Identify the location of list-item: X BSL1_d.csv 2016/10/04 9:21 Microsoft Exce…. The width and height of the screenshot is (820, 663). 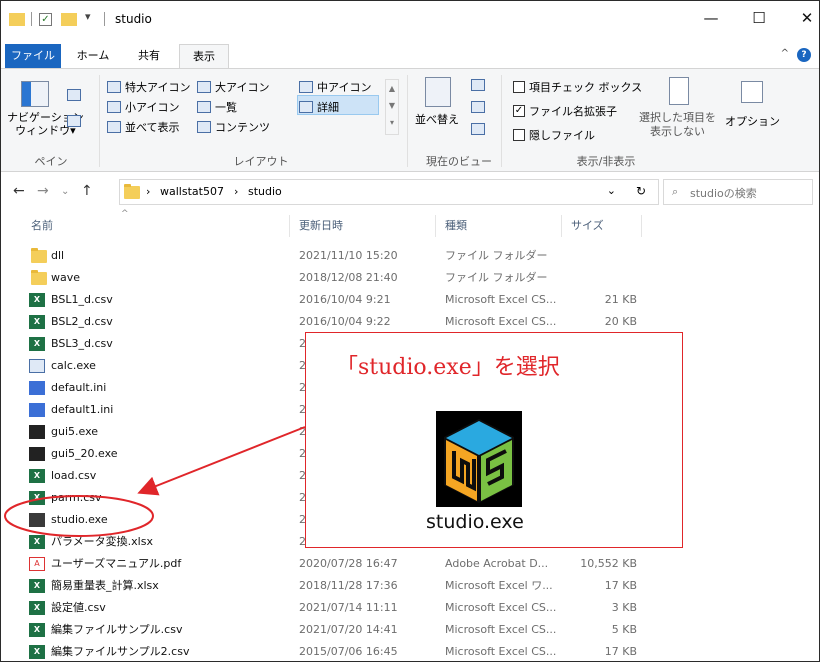
(339, 300).